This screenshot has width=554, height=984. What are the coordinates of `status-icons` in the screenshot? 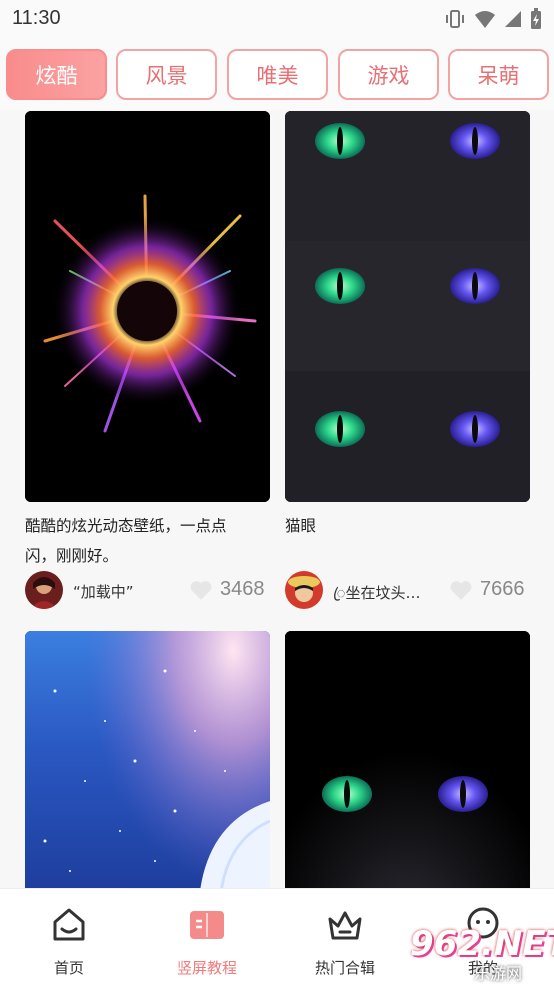 It's located at (493, 19).